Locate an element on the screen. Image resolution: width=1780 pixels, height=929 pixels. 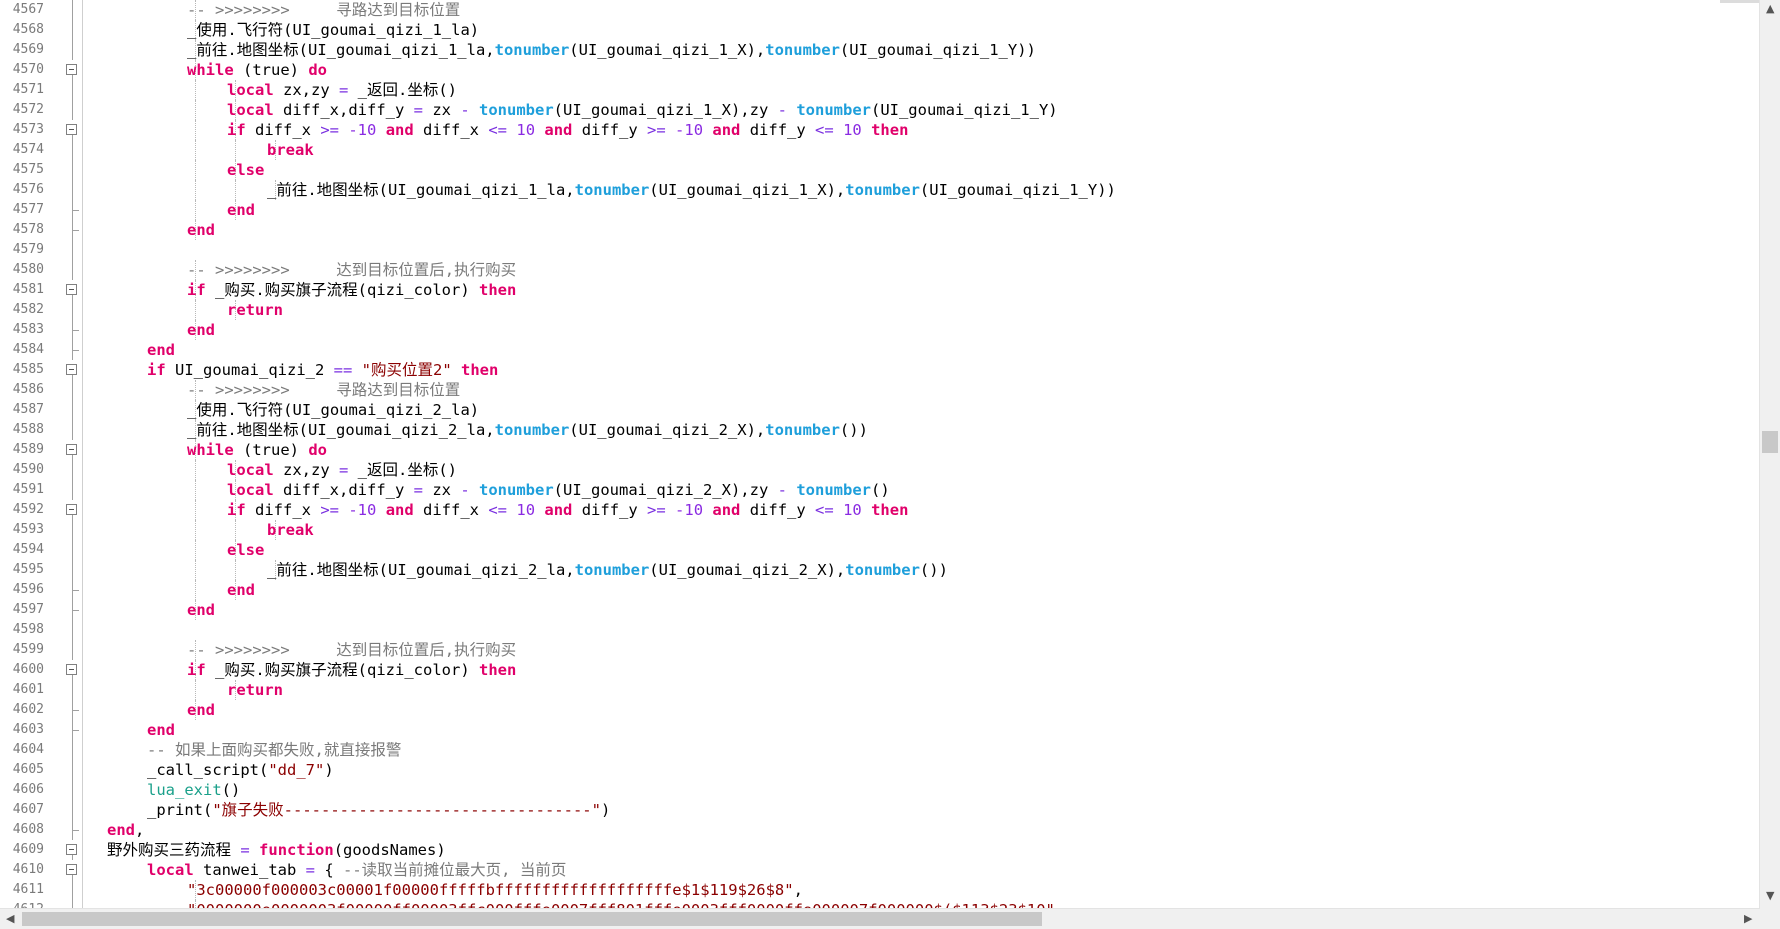
code-token: if is located at coordinates (236, 510).